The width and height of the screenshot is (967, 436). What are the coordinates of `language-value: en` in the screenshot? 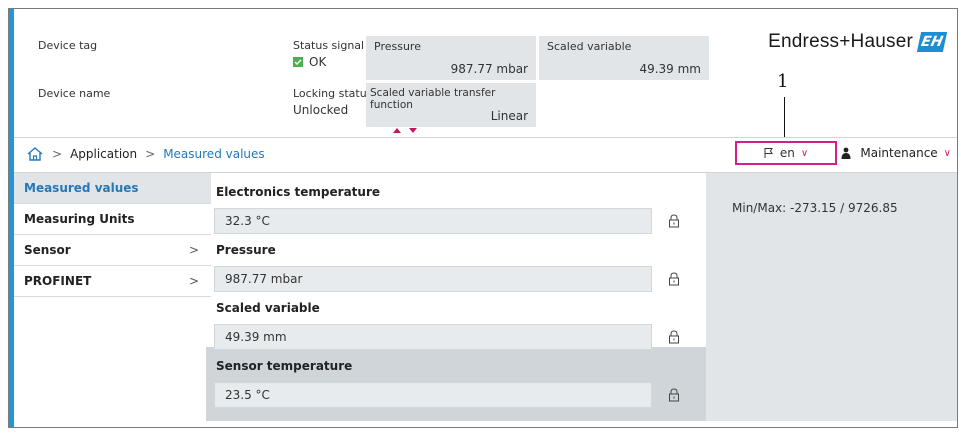 It's located at (787, 153).